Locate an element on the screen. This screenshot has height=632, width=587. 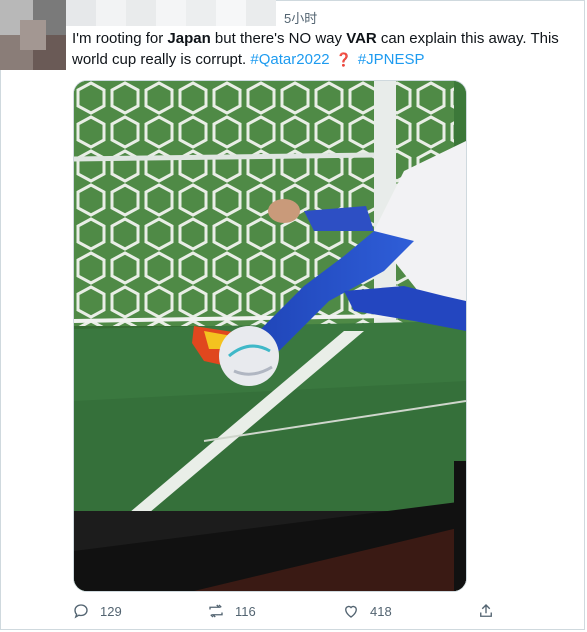
question-emoji: ❓ is located at coordinates (343, 59).